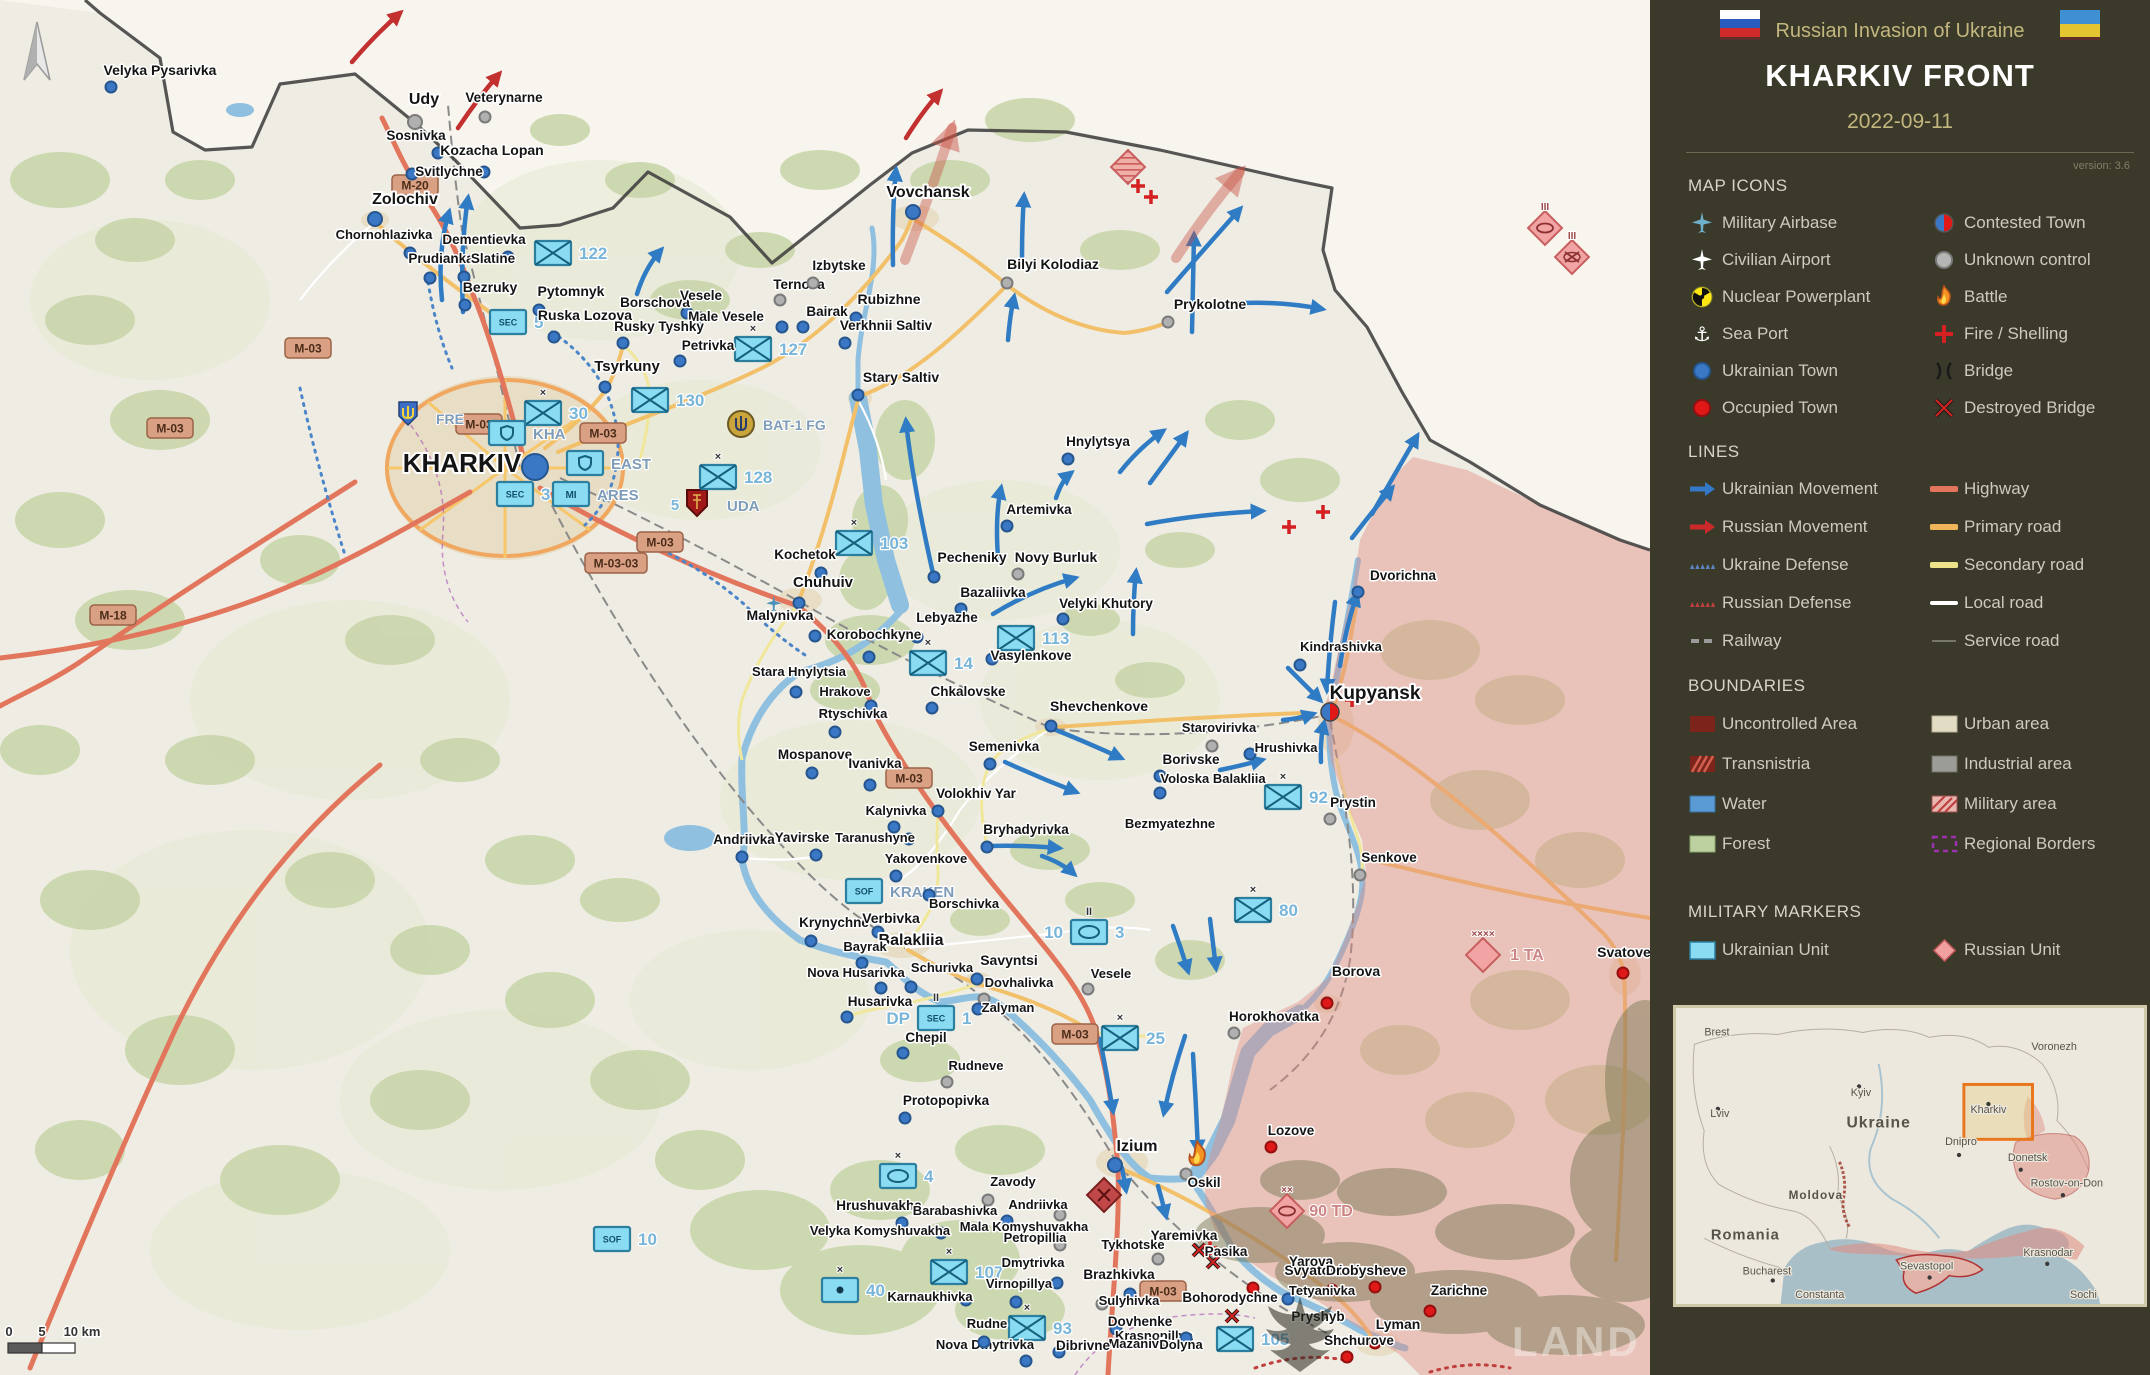 Image resolution: width=2150 pixels, height=1375 pixels. What do you see at coordinates (2004, 602) in the screenshot?
I see `legend-label: Local road` at bounding box center [2004, 602].